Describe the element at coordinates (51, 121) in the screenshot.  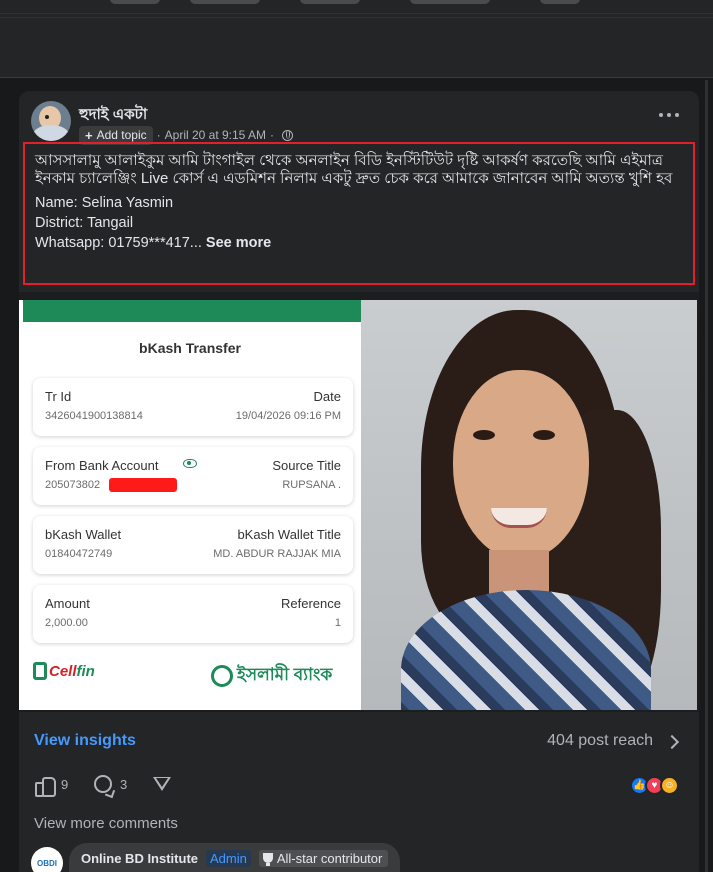
I see `author-avatar` at that location.